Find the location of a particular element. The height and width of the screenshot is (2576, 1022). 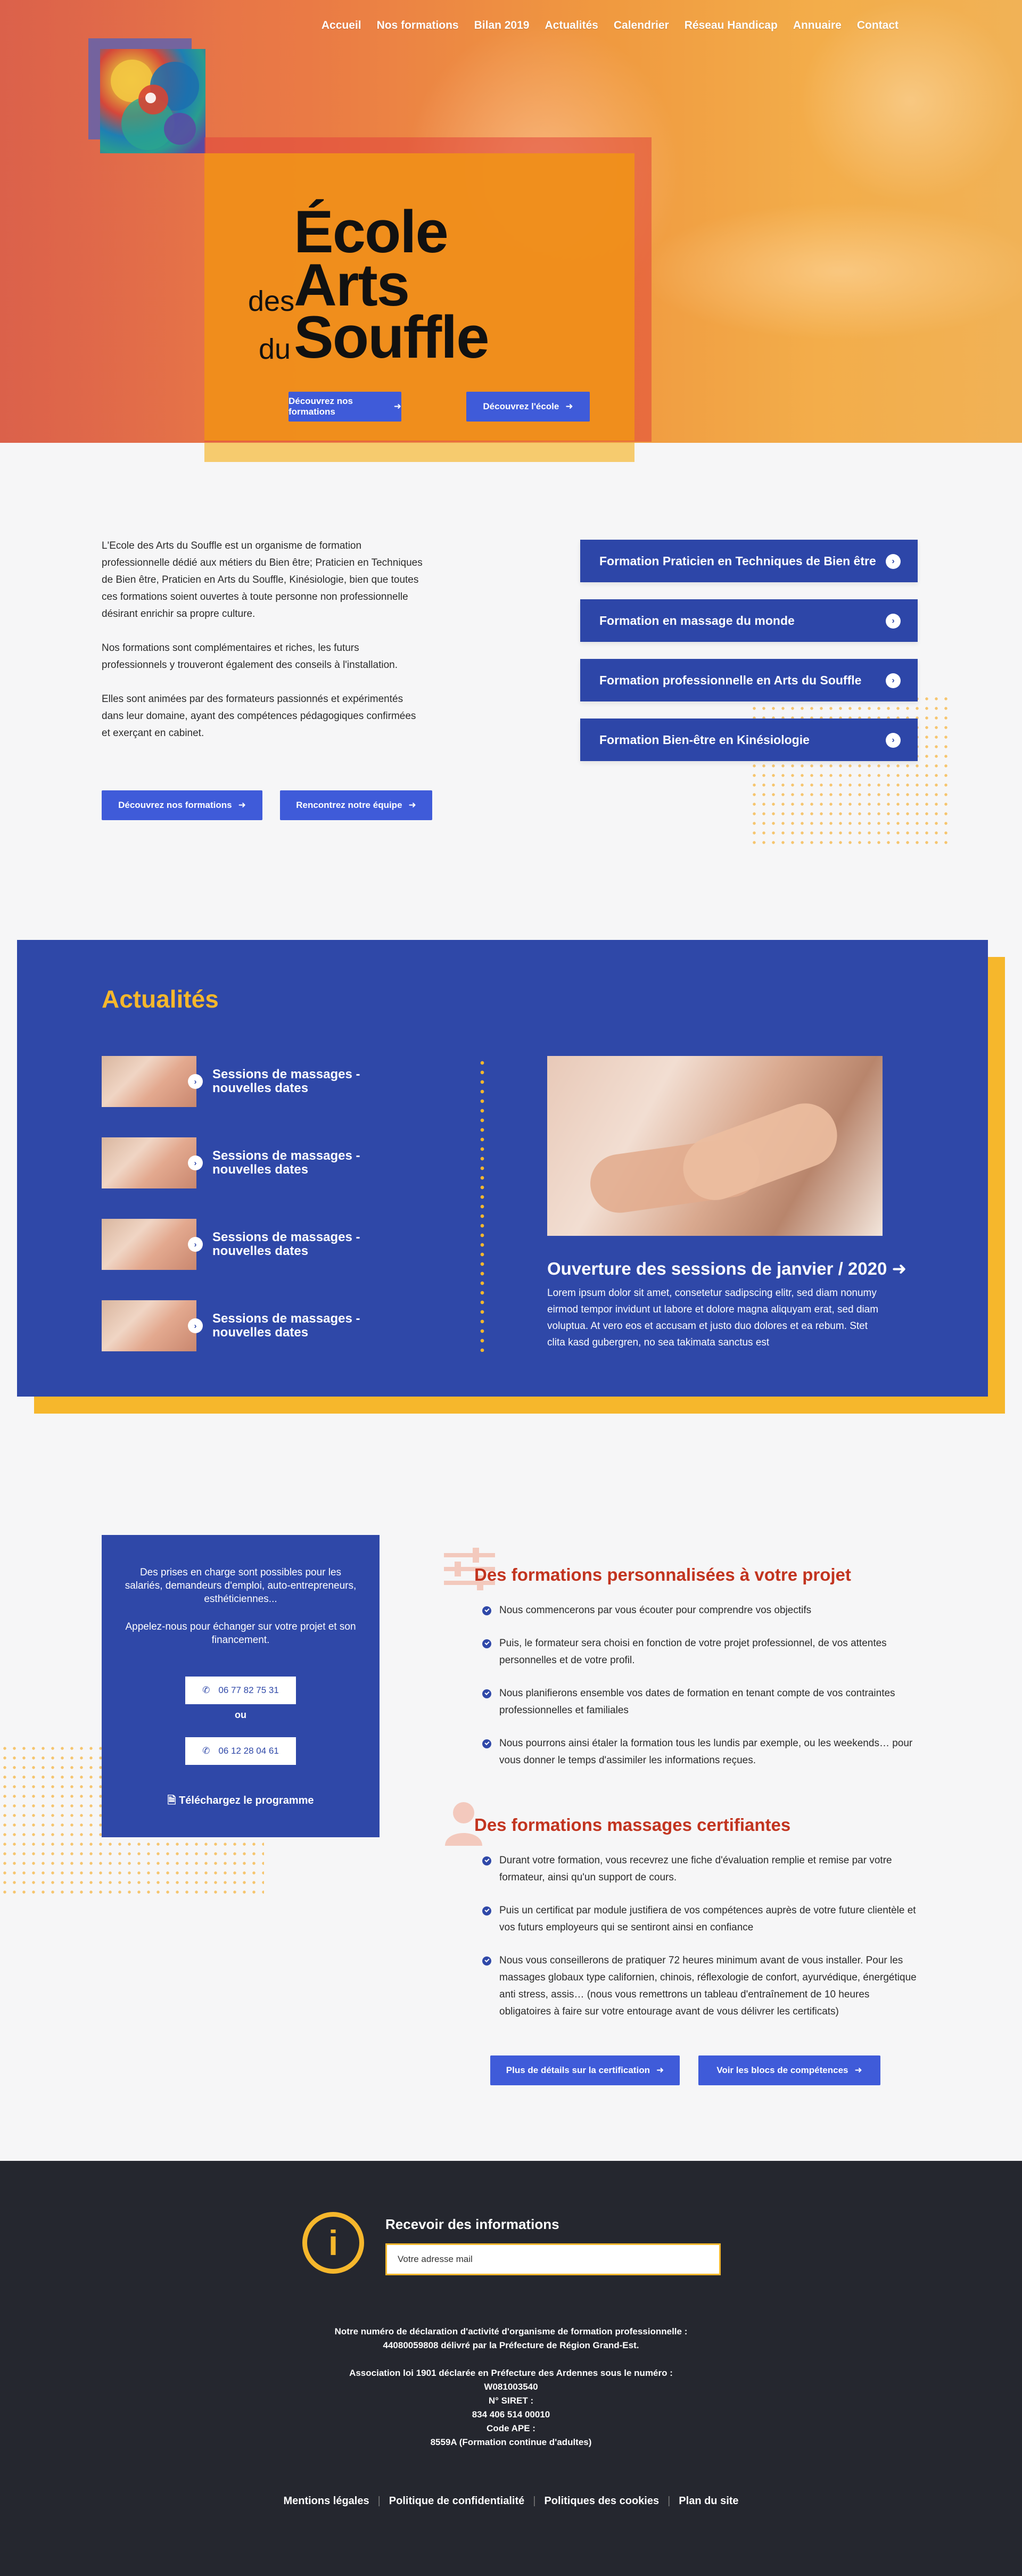

nav-calendrier: Calendrier is located at coordinates (641, 25).